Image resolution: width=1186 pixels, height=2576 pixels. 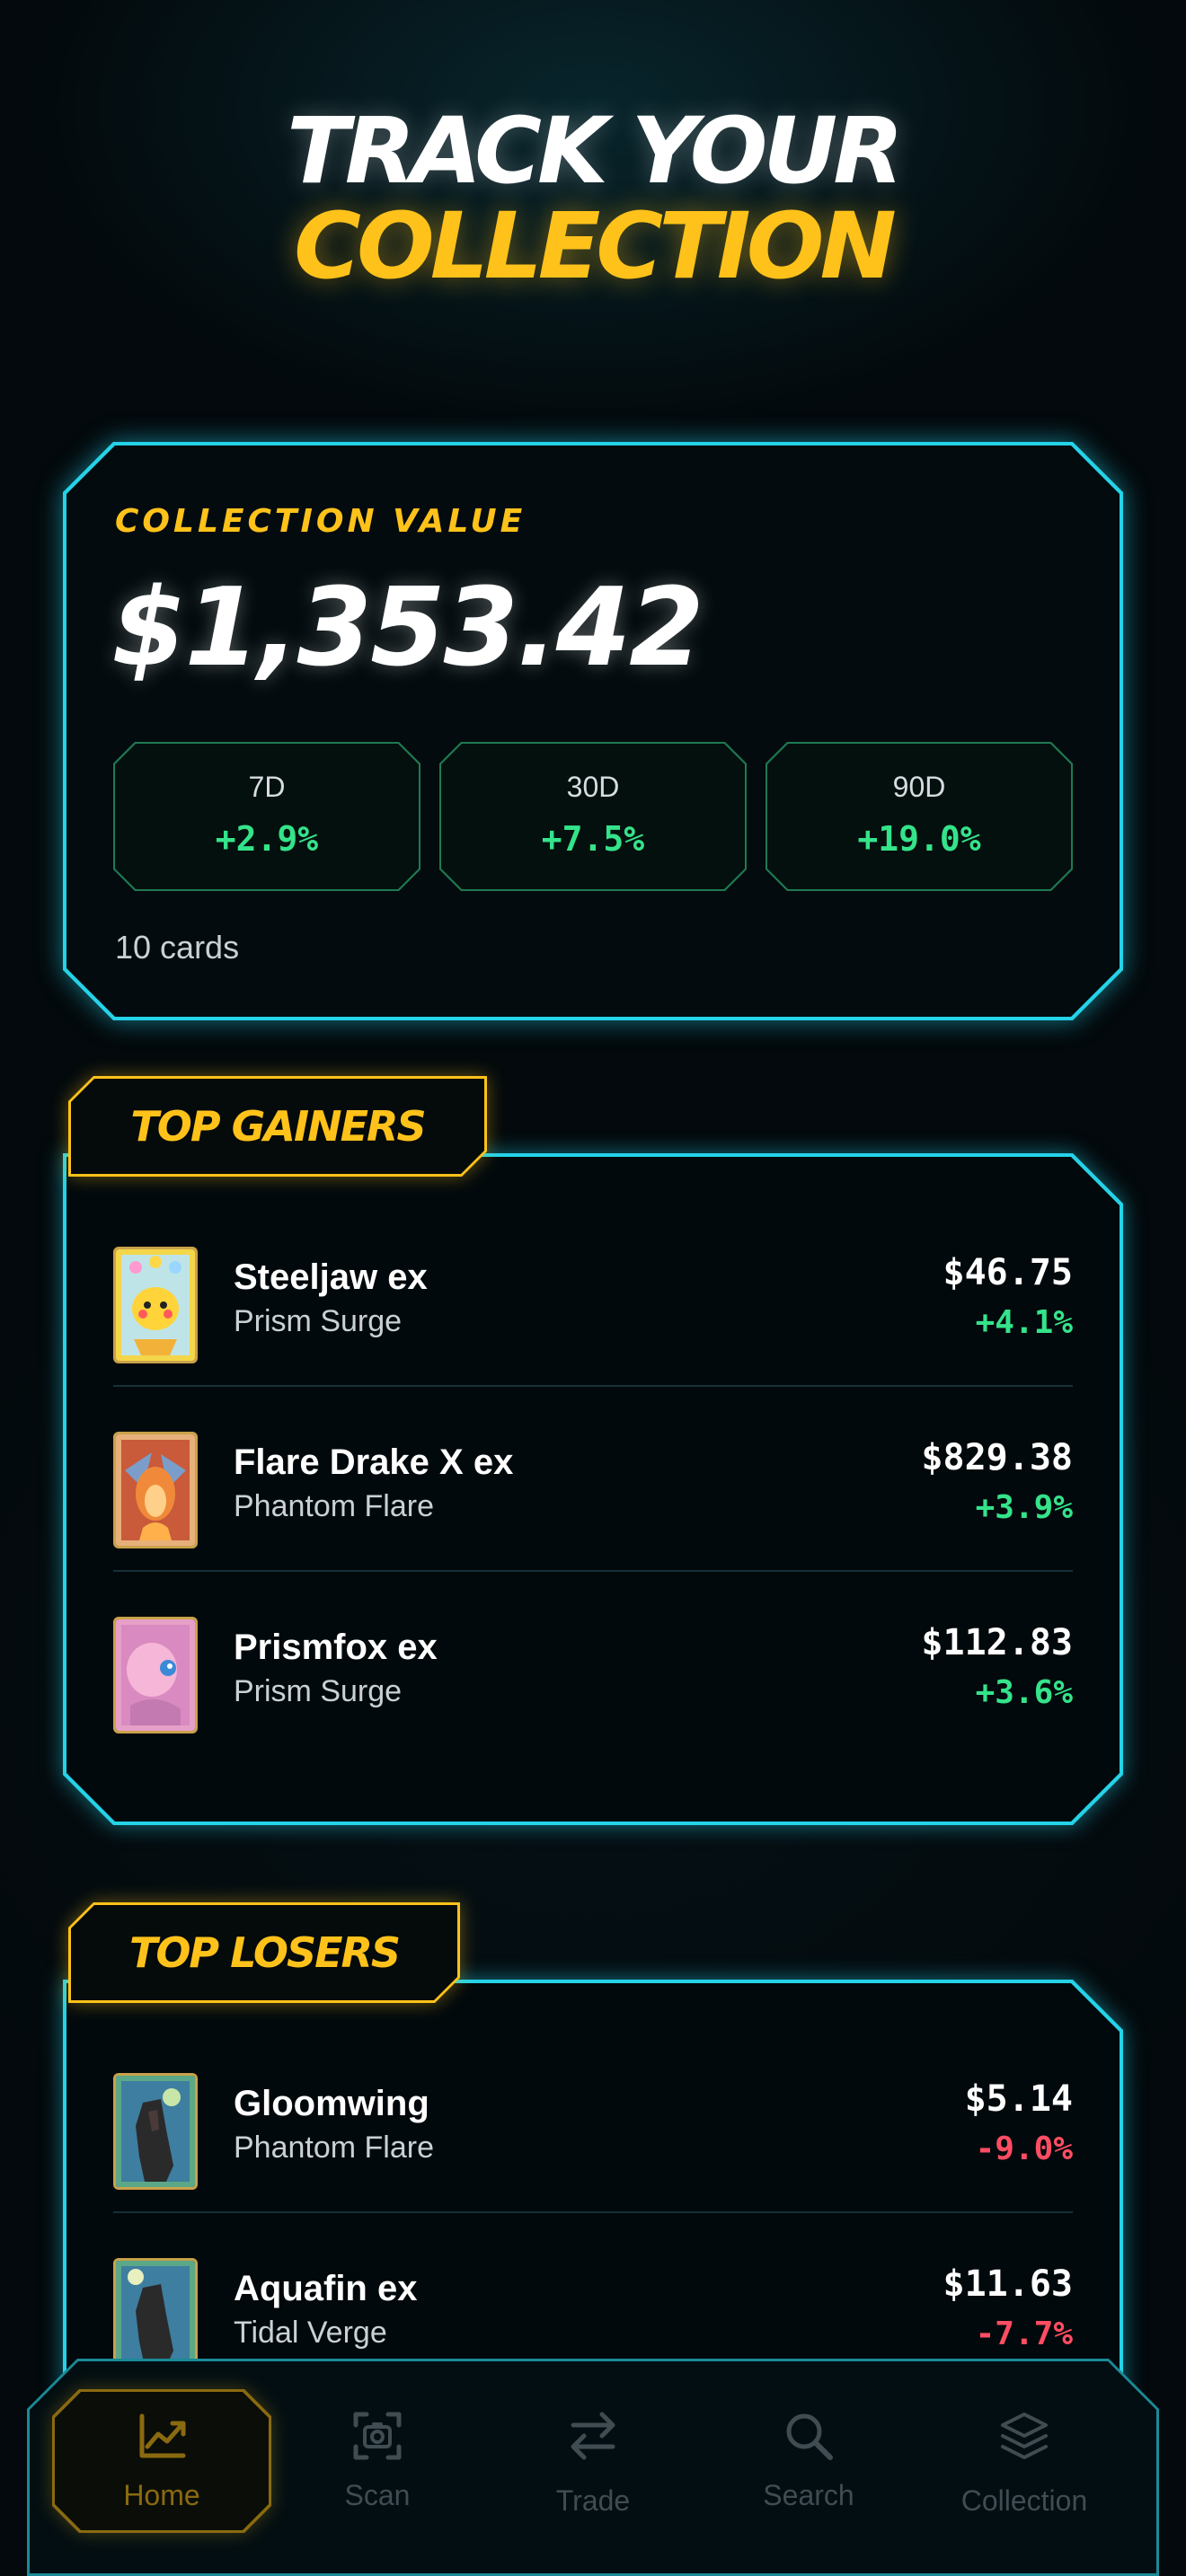 What do you see at coordinates (808, 2495) in the screenshot?
I see `nav-label: Search` at bounding box center [808, 2495].